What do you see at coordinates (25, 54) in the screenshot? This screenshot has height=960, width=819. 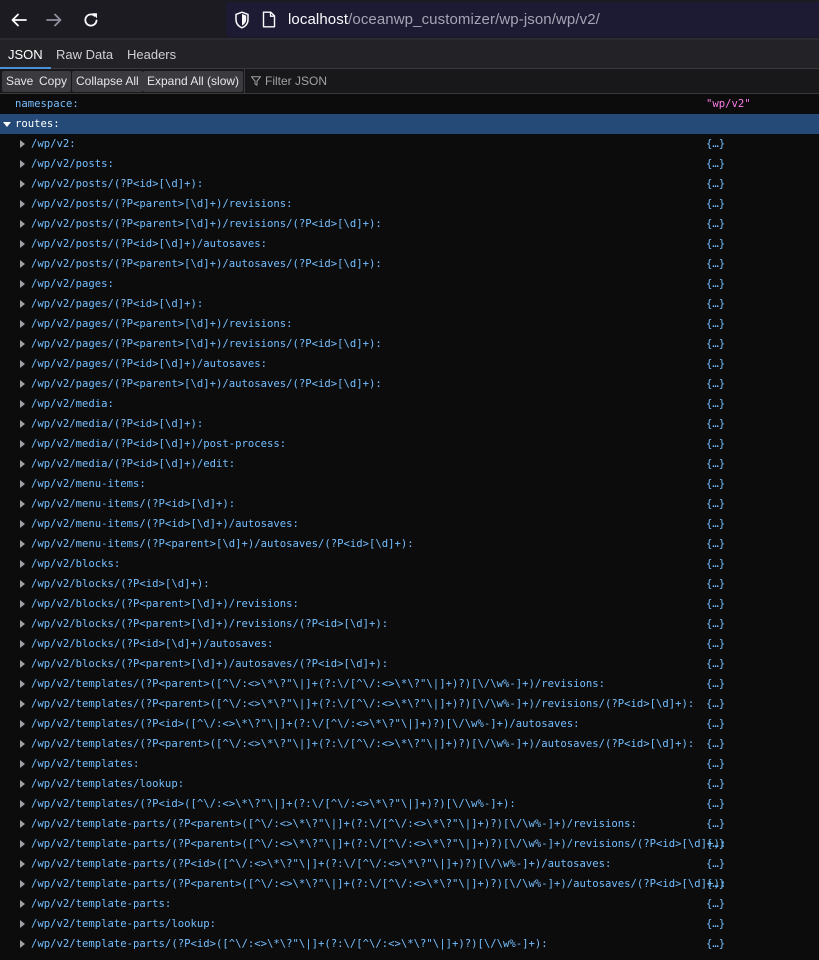 I see `tab-json: JSON` at bounding box center [25, 54].